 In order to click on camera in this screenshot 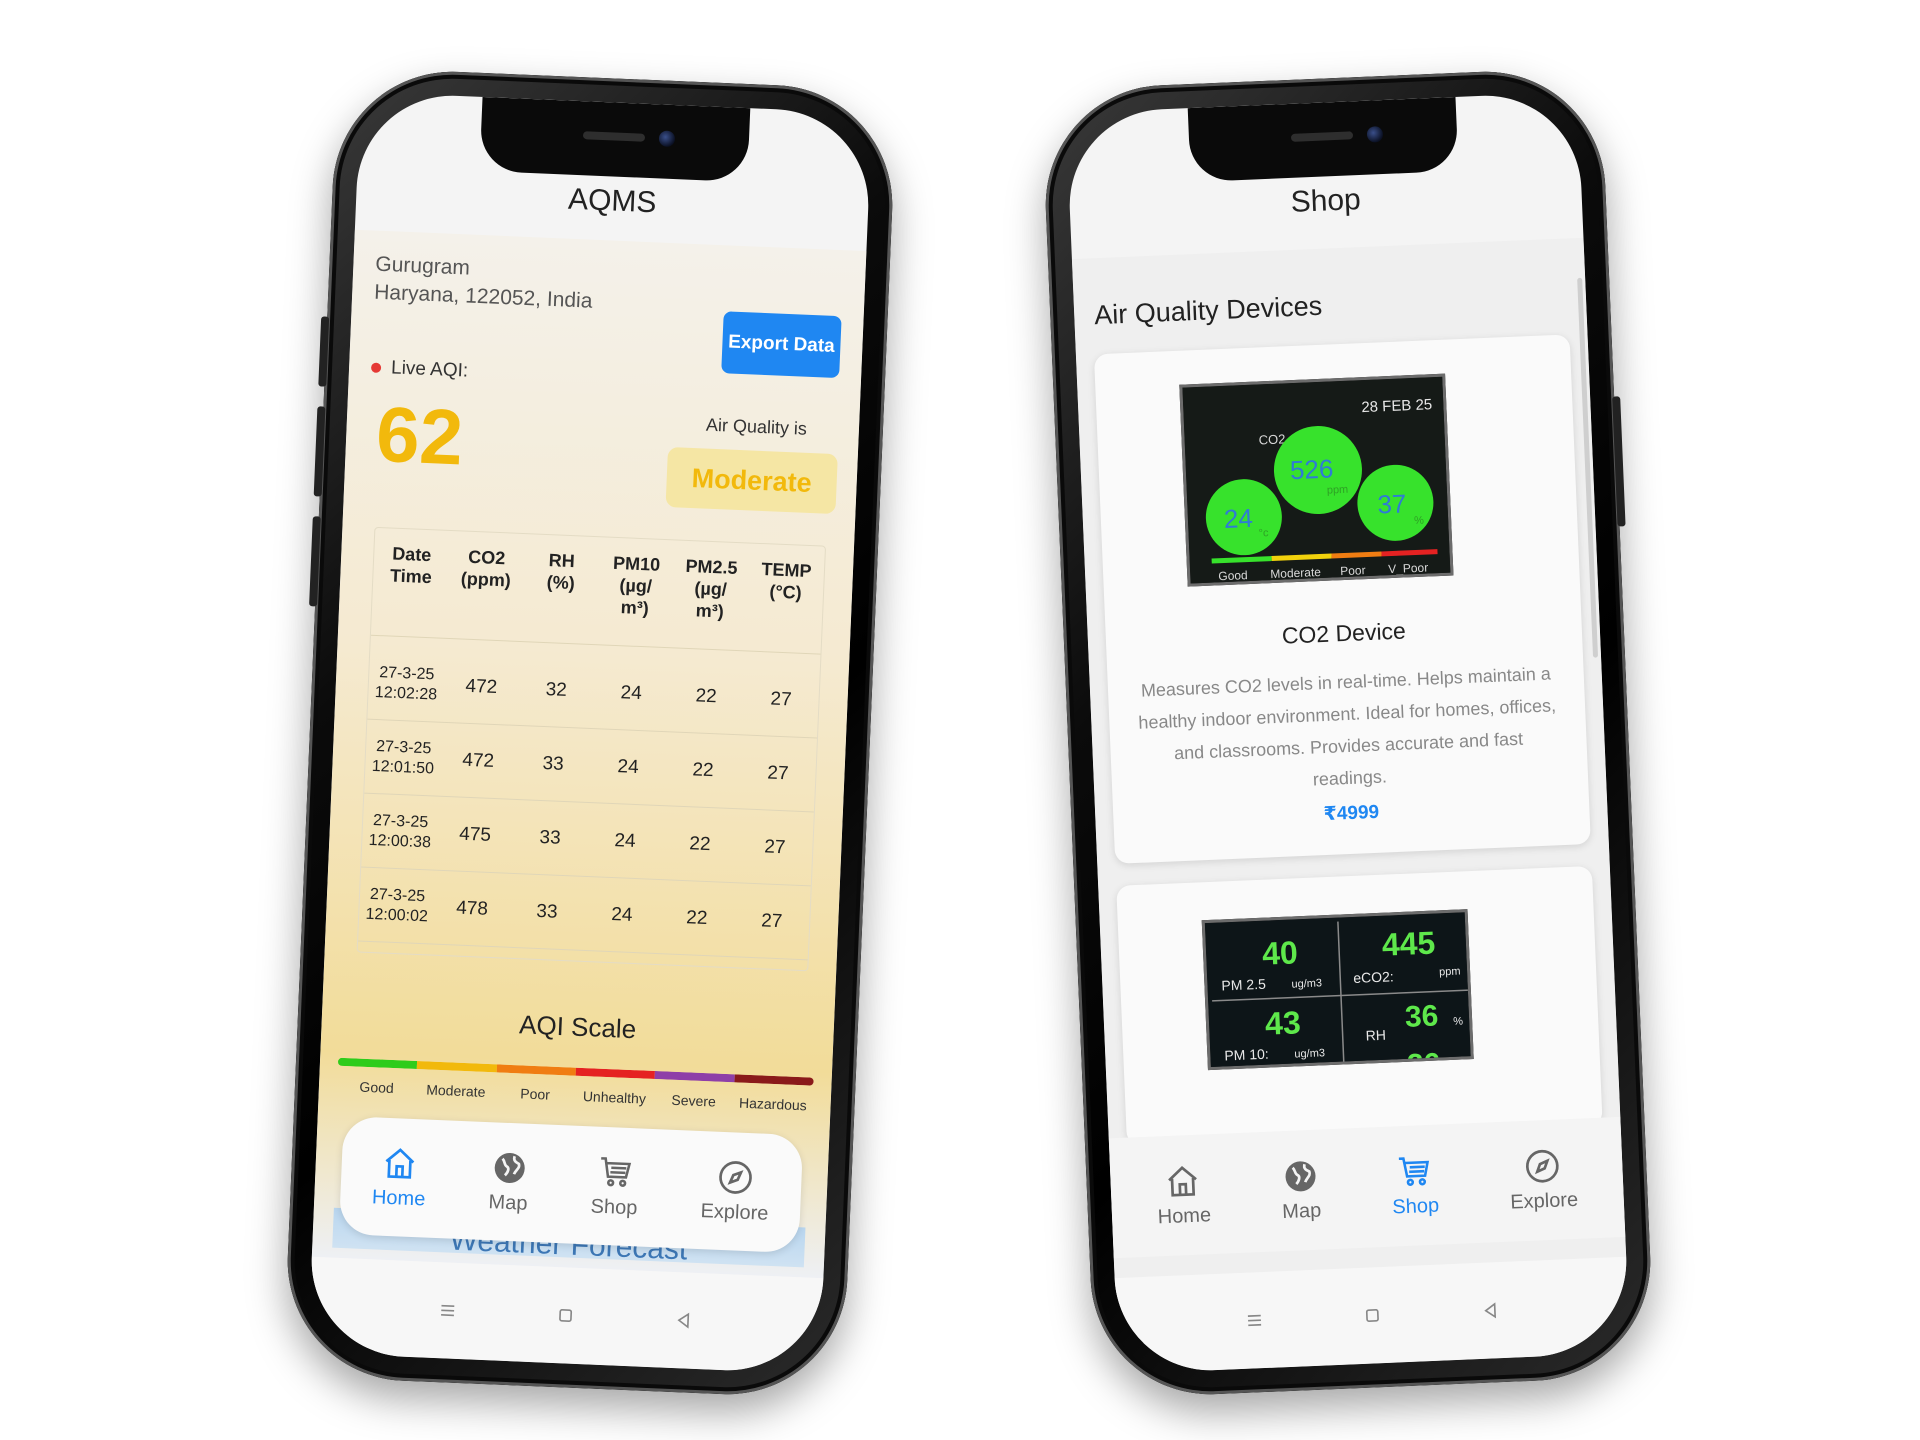, I will do `click(1375, 134)`.